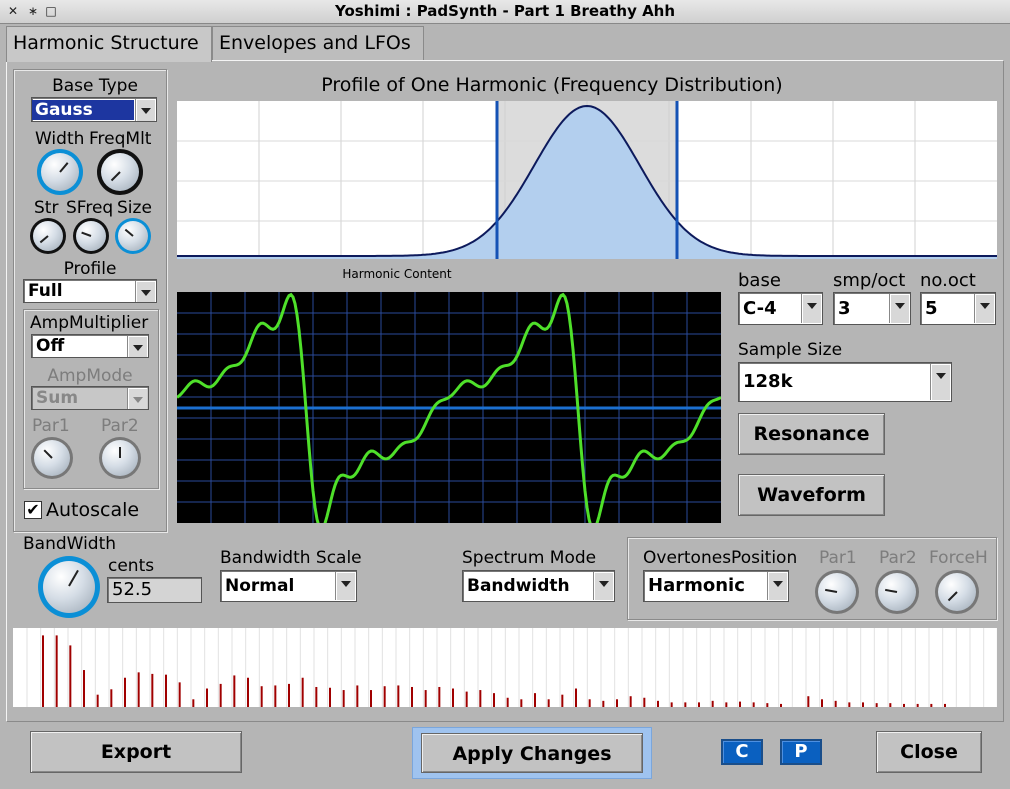  Describe the element at coordinates (120, 172) in the screenshot. I see `freqmlt-knob` at that location.